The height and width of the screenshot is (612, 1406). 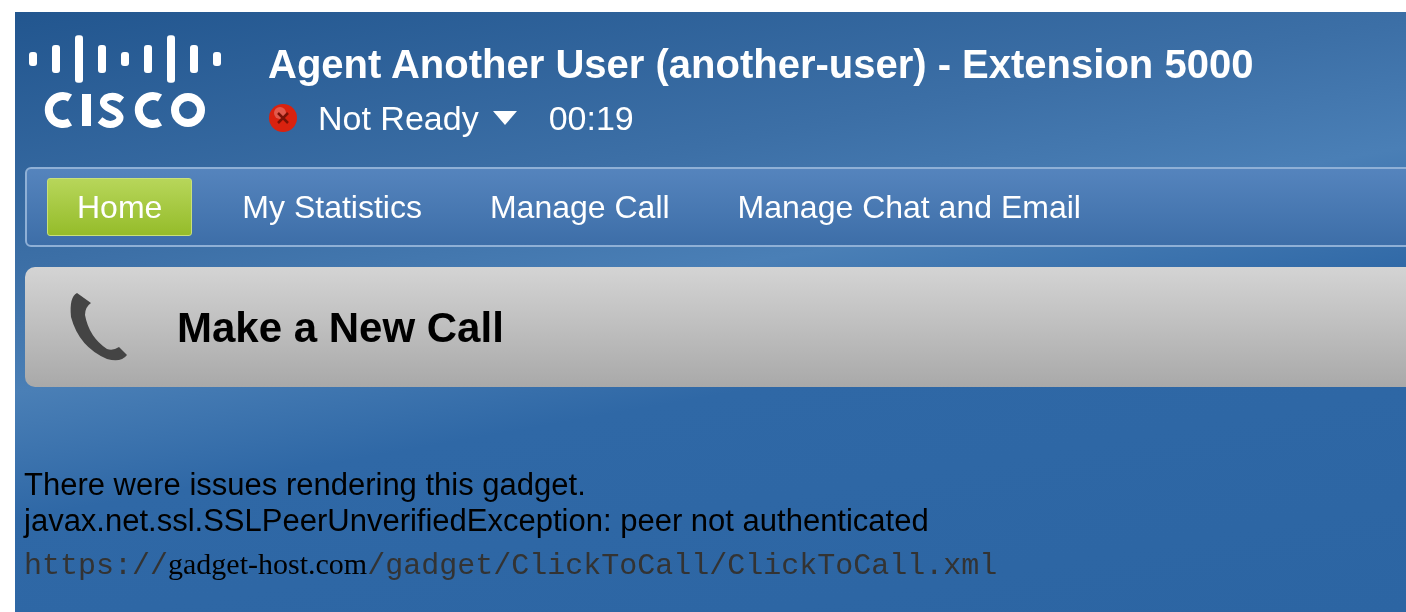 What do you see at coordinates (761, 64) in the screenshot?
I see `agent-title: Agent Another User (another-user) - Extension 5000` at bounding box center [761, 64].